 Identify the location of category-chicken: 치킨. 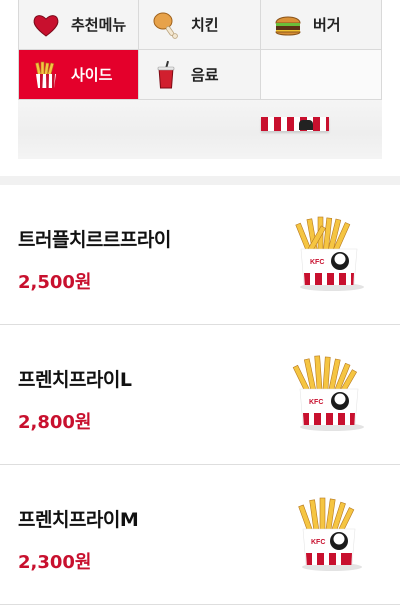
(200, 25).